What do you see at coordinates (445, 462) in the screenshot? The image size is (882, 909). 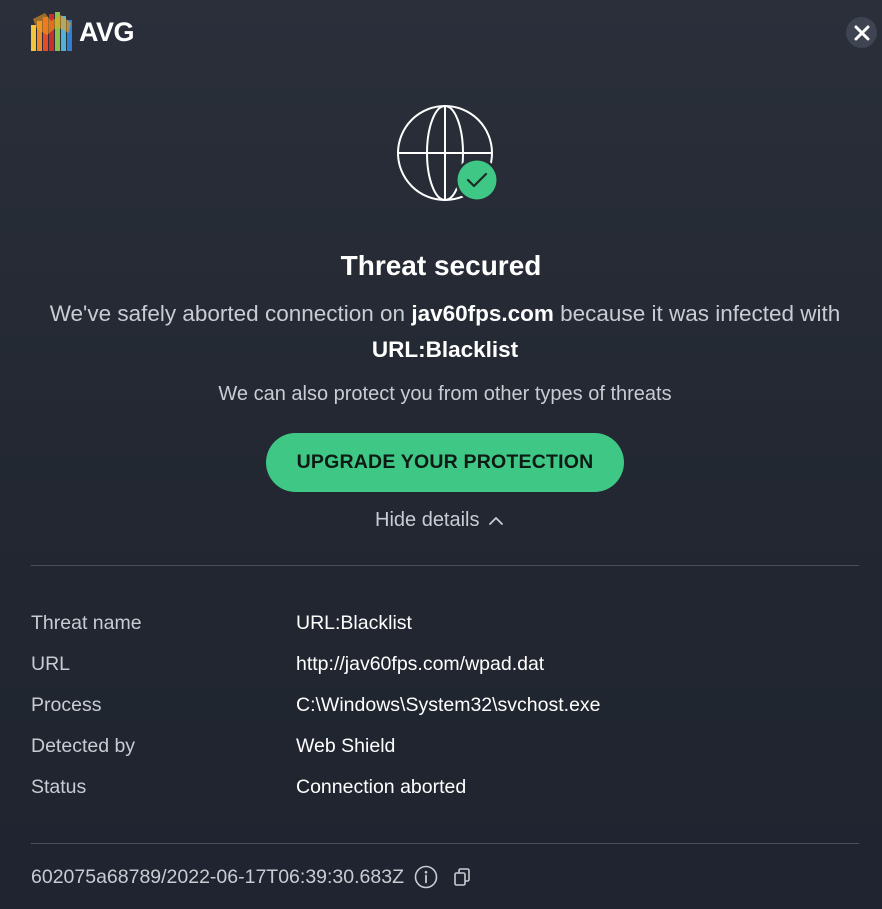 I see `upgrade-protection-button: UPGRADE YOUR PROTECTION` at bounding box center [445, 462].